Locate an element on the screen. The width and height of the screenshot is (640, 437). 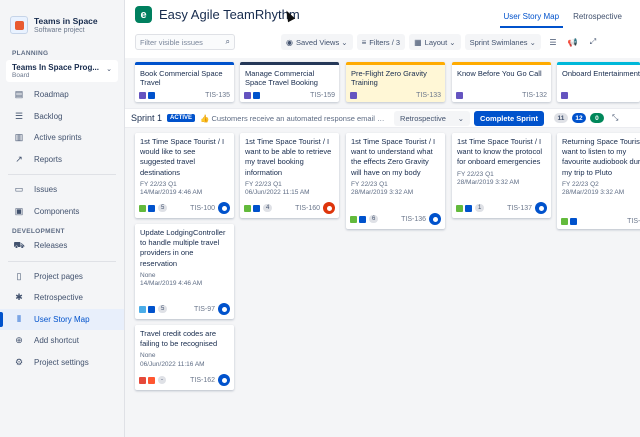
issue-key: TIS-162 is located at coordinates (202, 380).